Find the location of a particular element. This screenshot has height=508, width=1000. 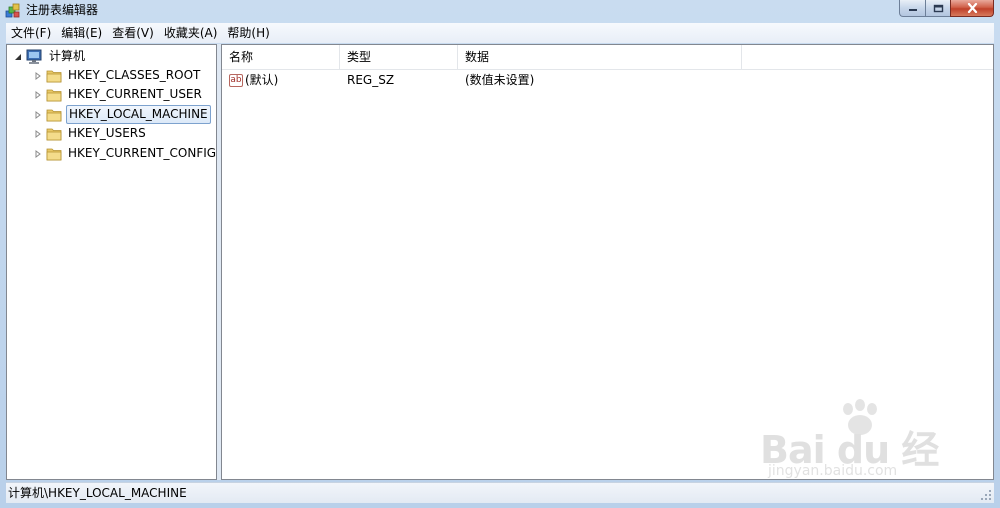

value-data: (数值未设置) is located at coordinates (500, 80).